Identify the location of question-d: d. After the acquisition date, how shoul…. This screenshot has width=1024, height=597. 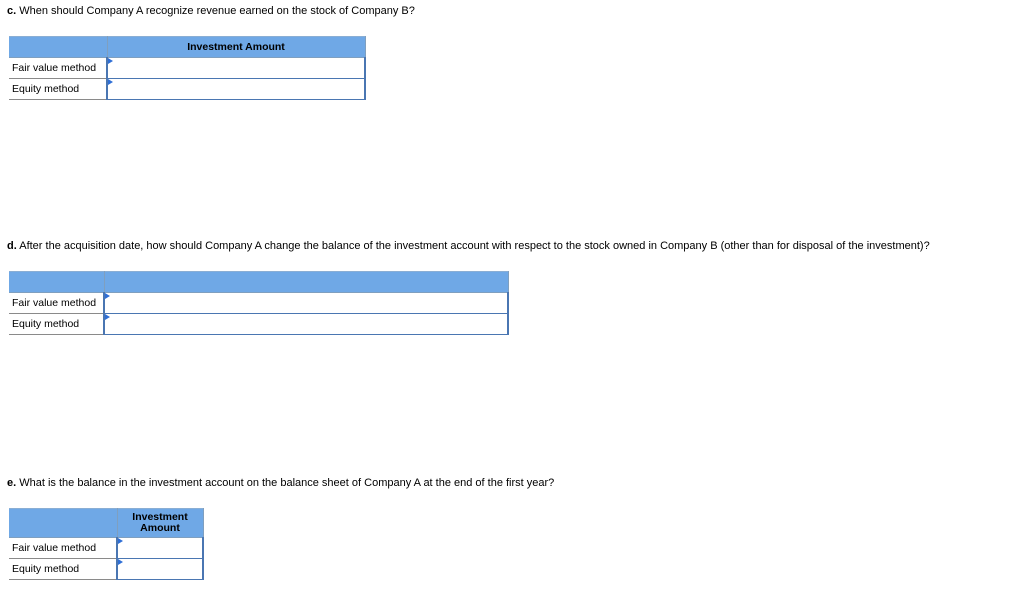
(468, 246).